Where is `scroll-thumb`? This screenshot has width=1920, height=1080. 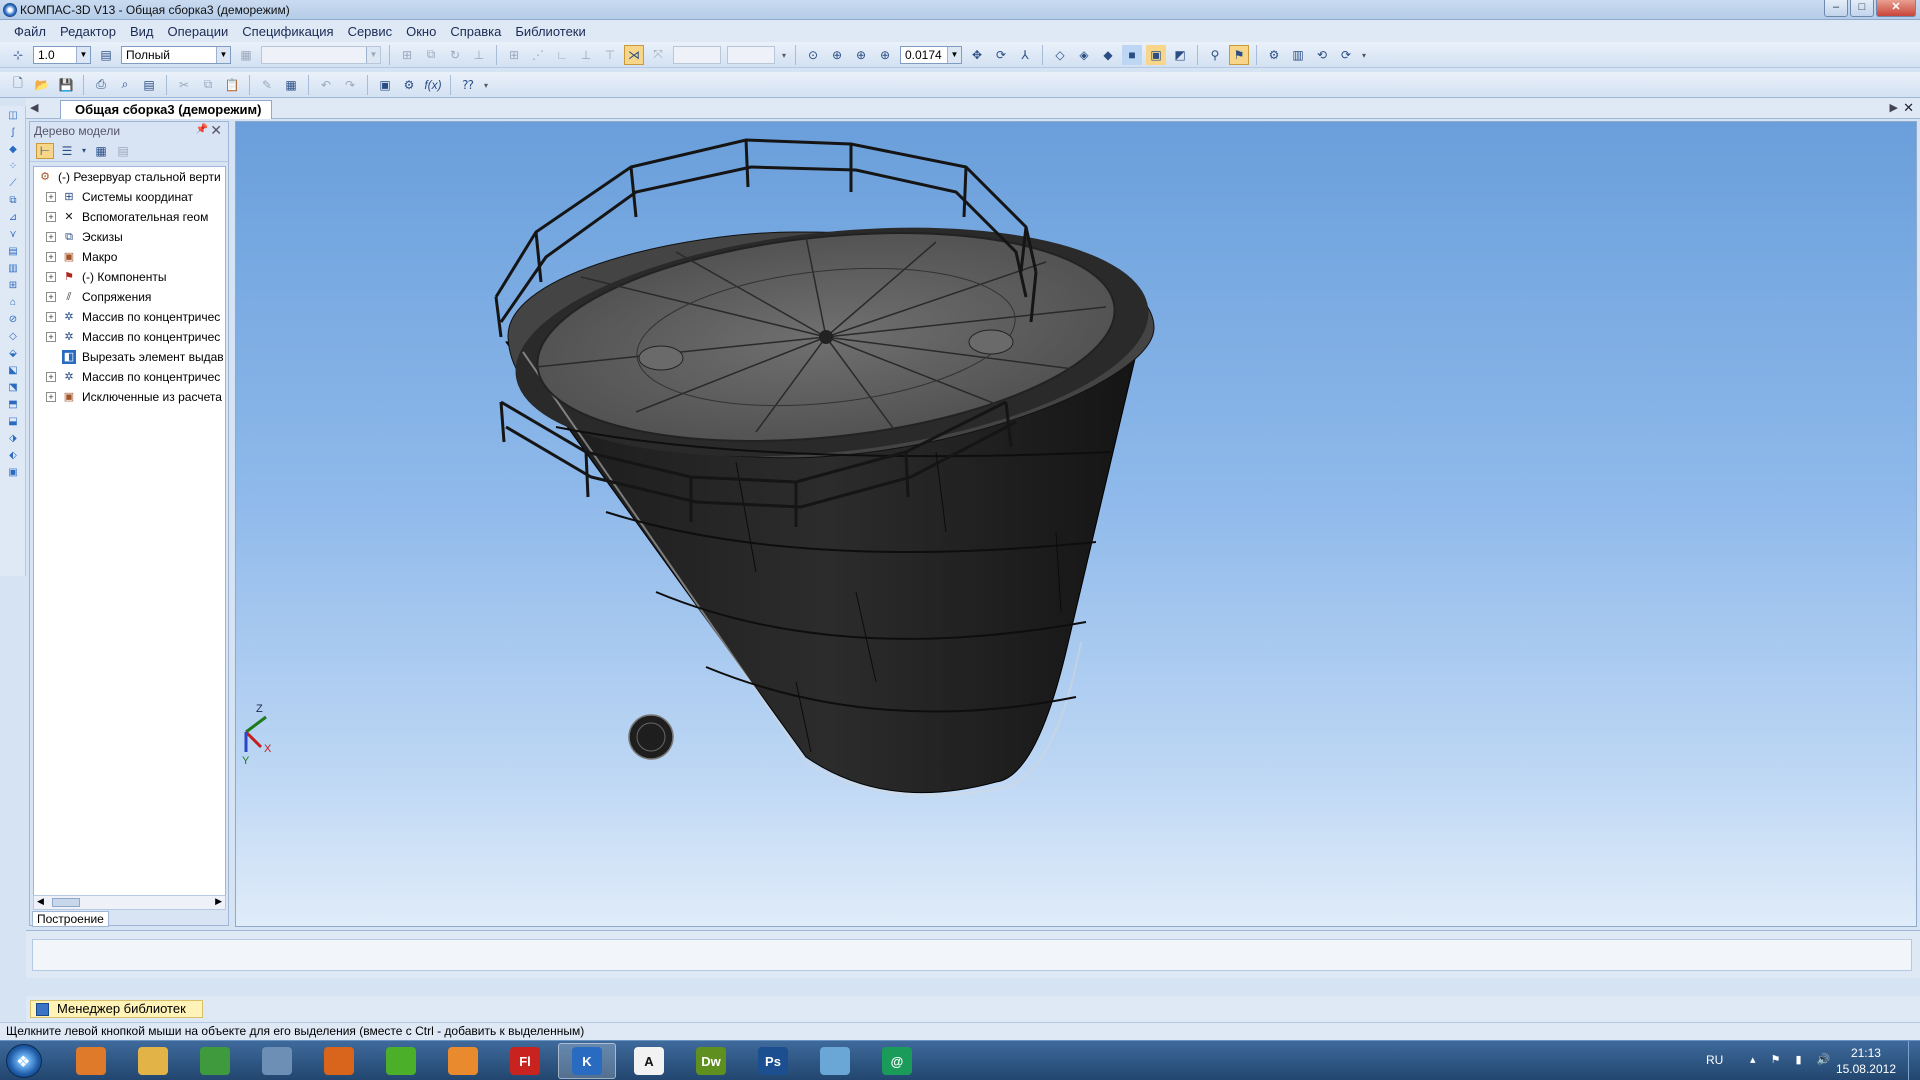 scroll-thumb is located at coordinates (66, 902).